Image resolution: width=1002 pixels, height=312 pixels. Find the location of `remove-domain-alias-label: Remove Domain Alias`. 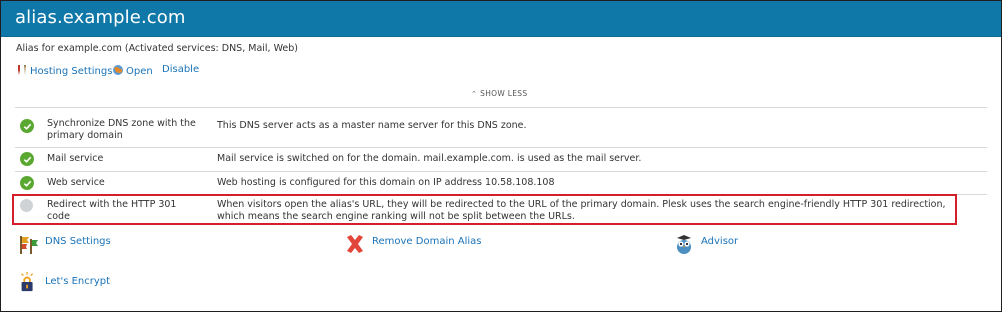

remove-domain-alias-label: Remove Domain Alias is located at coordinates (426, 241).